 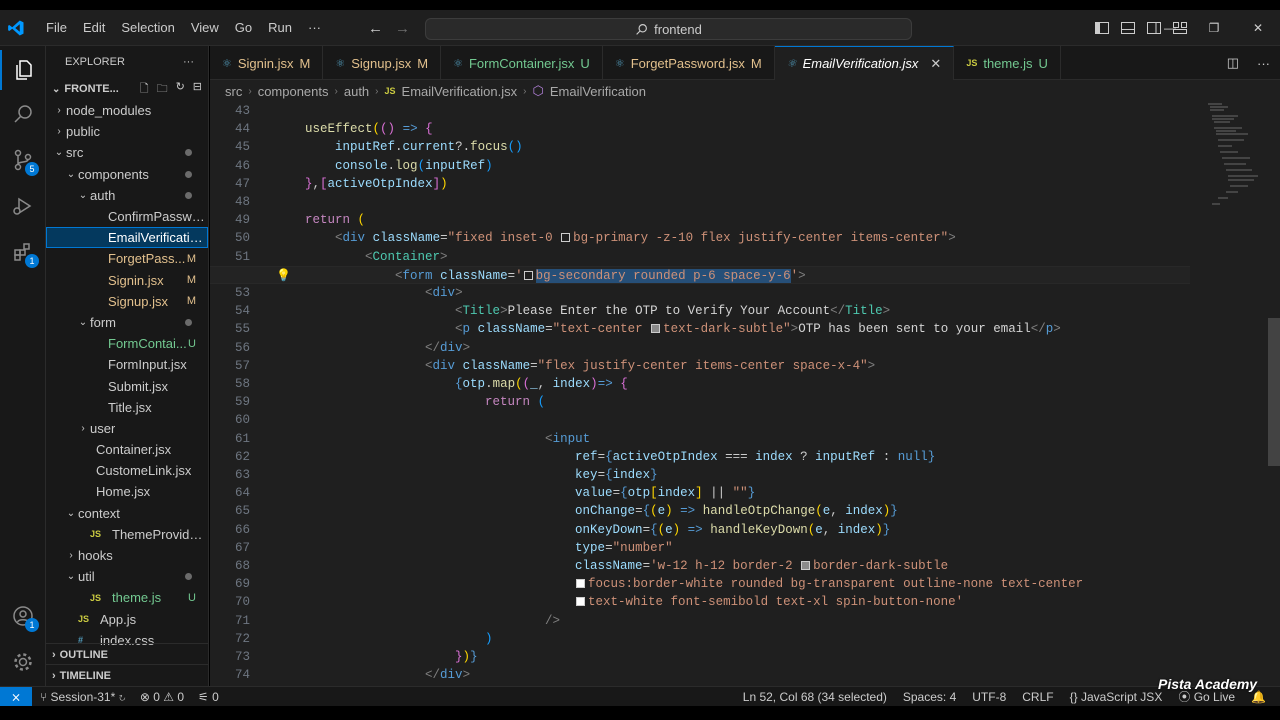 I want to click on editor-tab: JS theme.js U, so click(x=1007, y=63).